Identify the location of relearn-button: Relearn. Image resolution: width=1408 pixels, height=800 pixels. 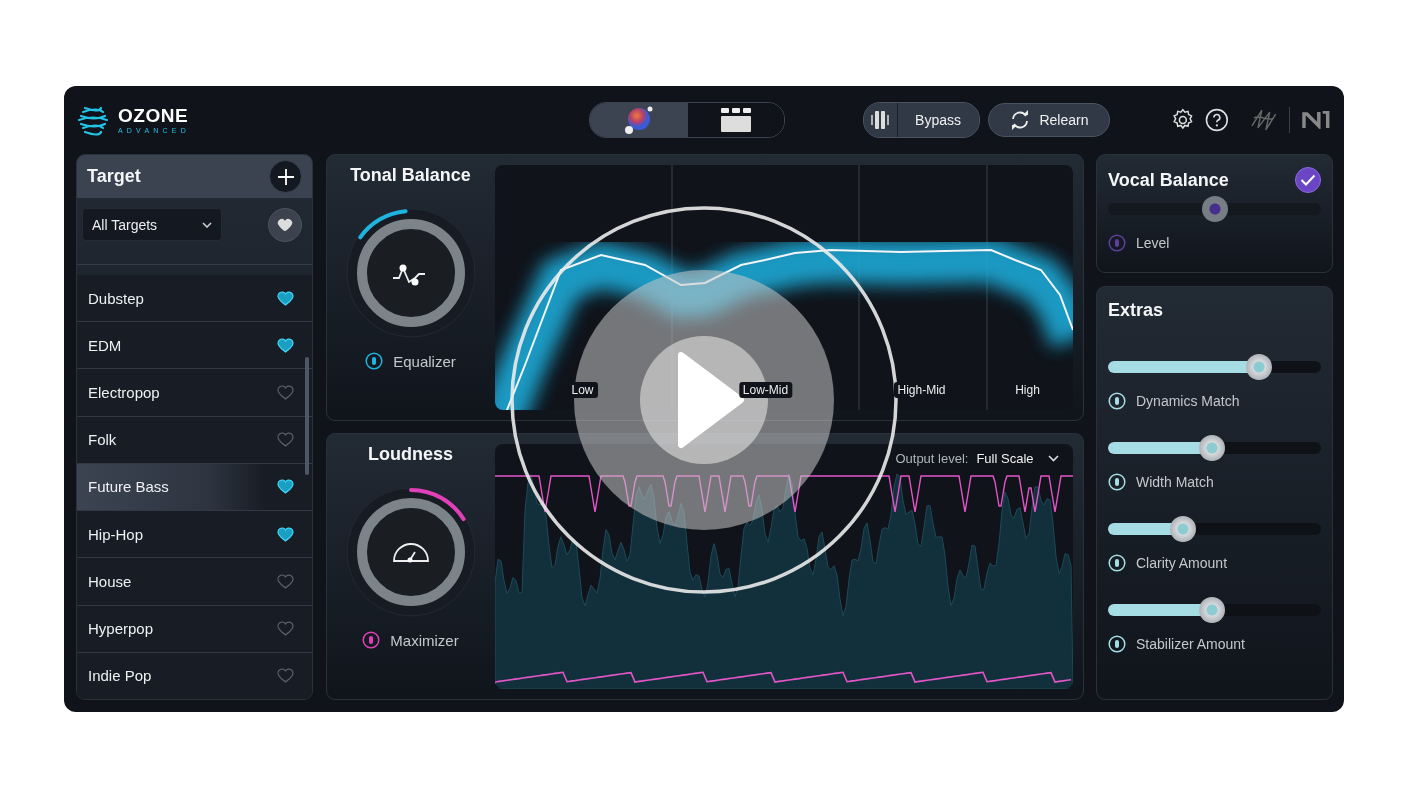
(1049, 120).